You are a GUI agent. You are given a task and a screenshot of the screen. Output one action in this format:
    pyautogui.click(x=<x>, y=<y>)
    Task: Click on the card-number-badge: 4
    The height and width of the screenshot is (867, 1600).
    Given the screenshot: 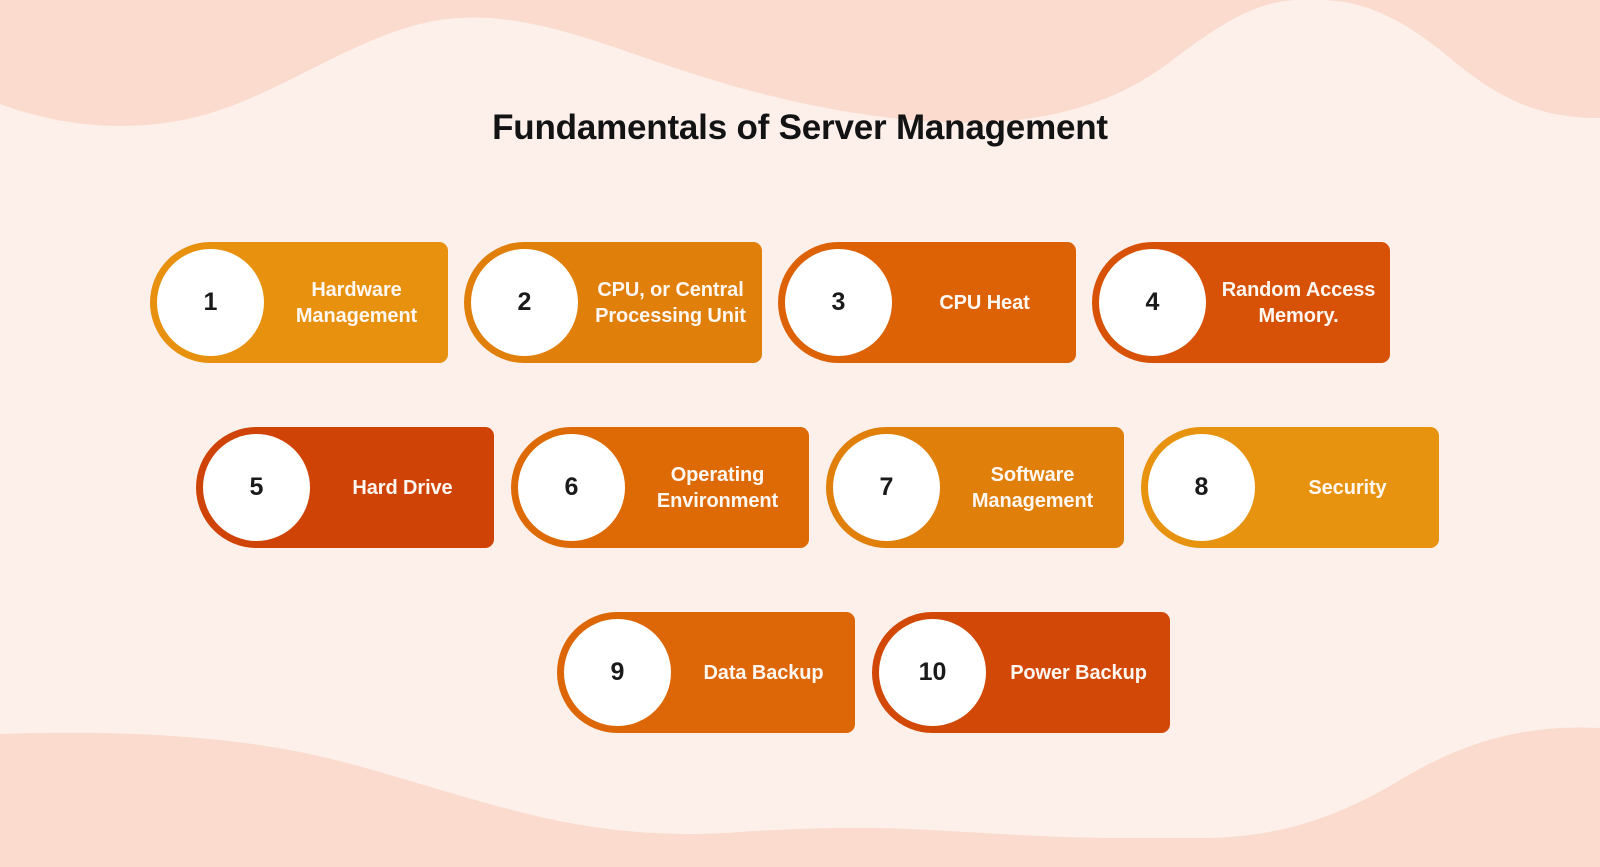 What is the action you would take?
    pyautogui.click(x=1152, y=302)
    